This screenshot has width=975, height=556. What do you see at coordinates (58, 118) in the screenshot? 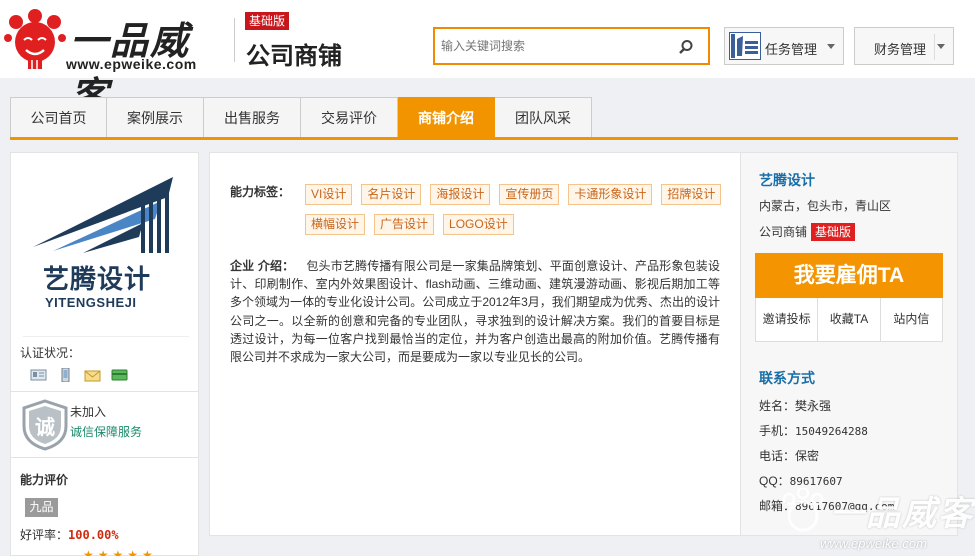
I see `tab-home: 公司首页` at bounding box center [58, 118].